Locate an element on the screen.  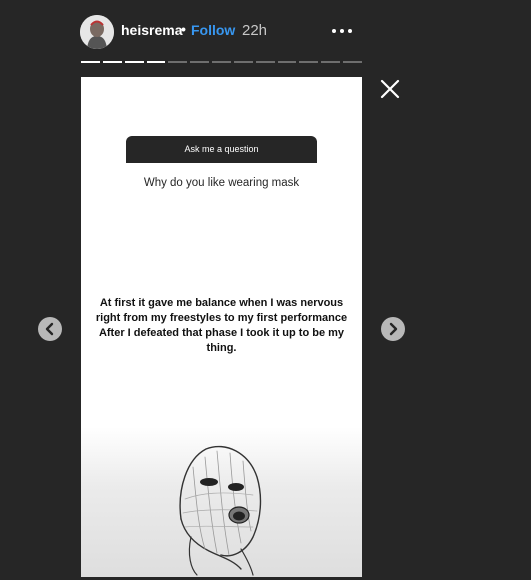
more-options-button is located at coordinates (342, 30).